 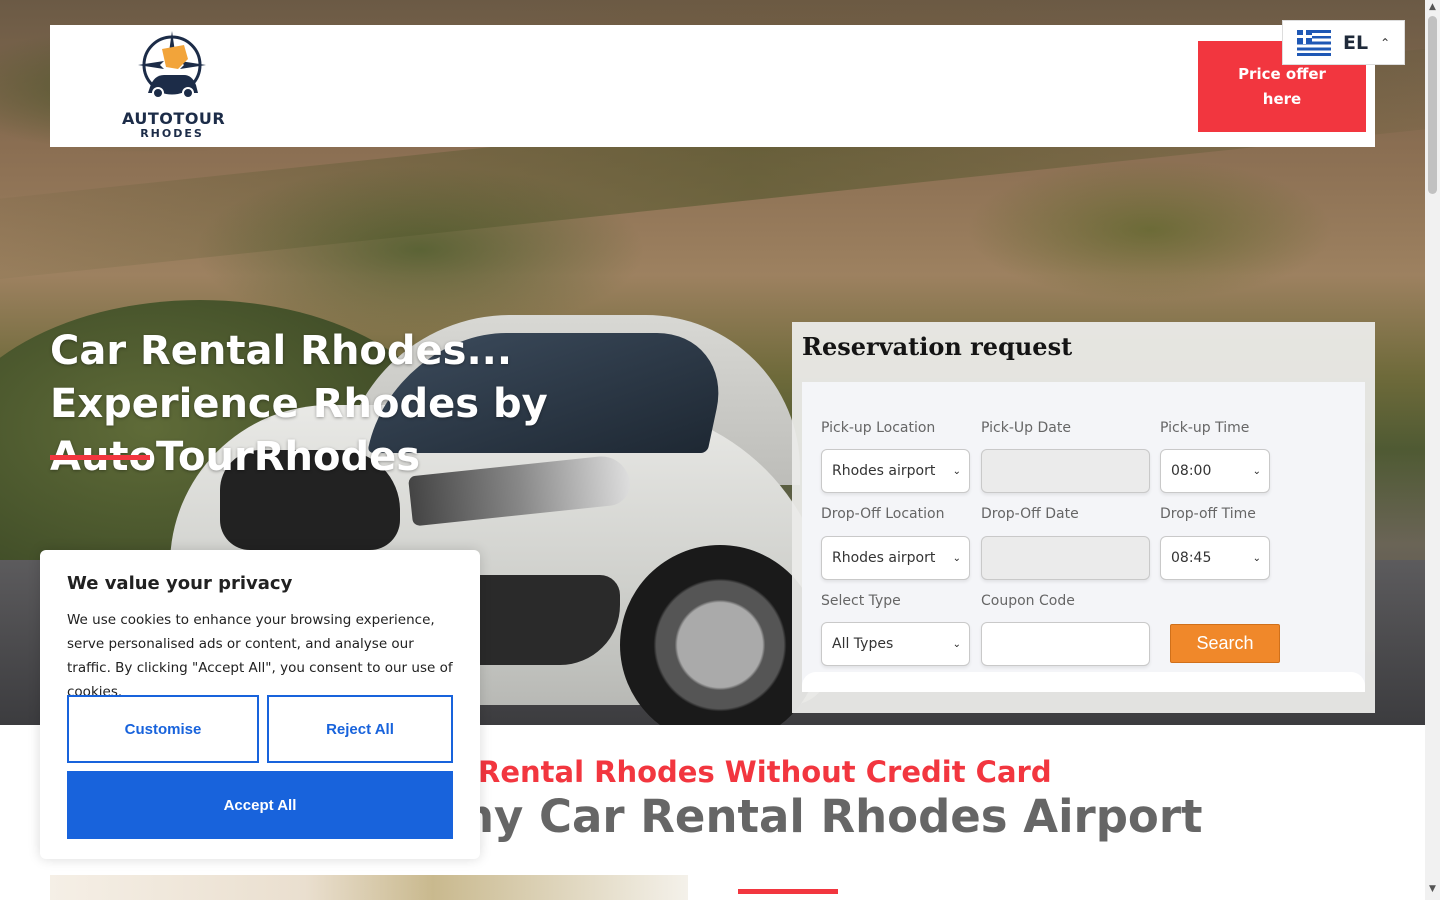 What do you see at coordinates (878, 428) in the screenshot?
I see `pickup-location-label: Pick-up Location` at bounding box center [878, 428].